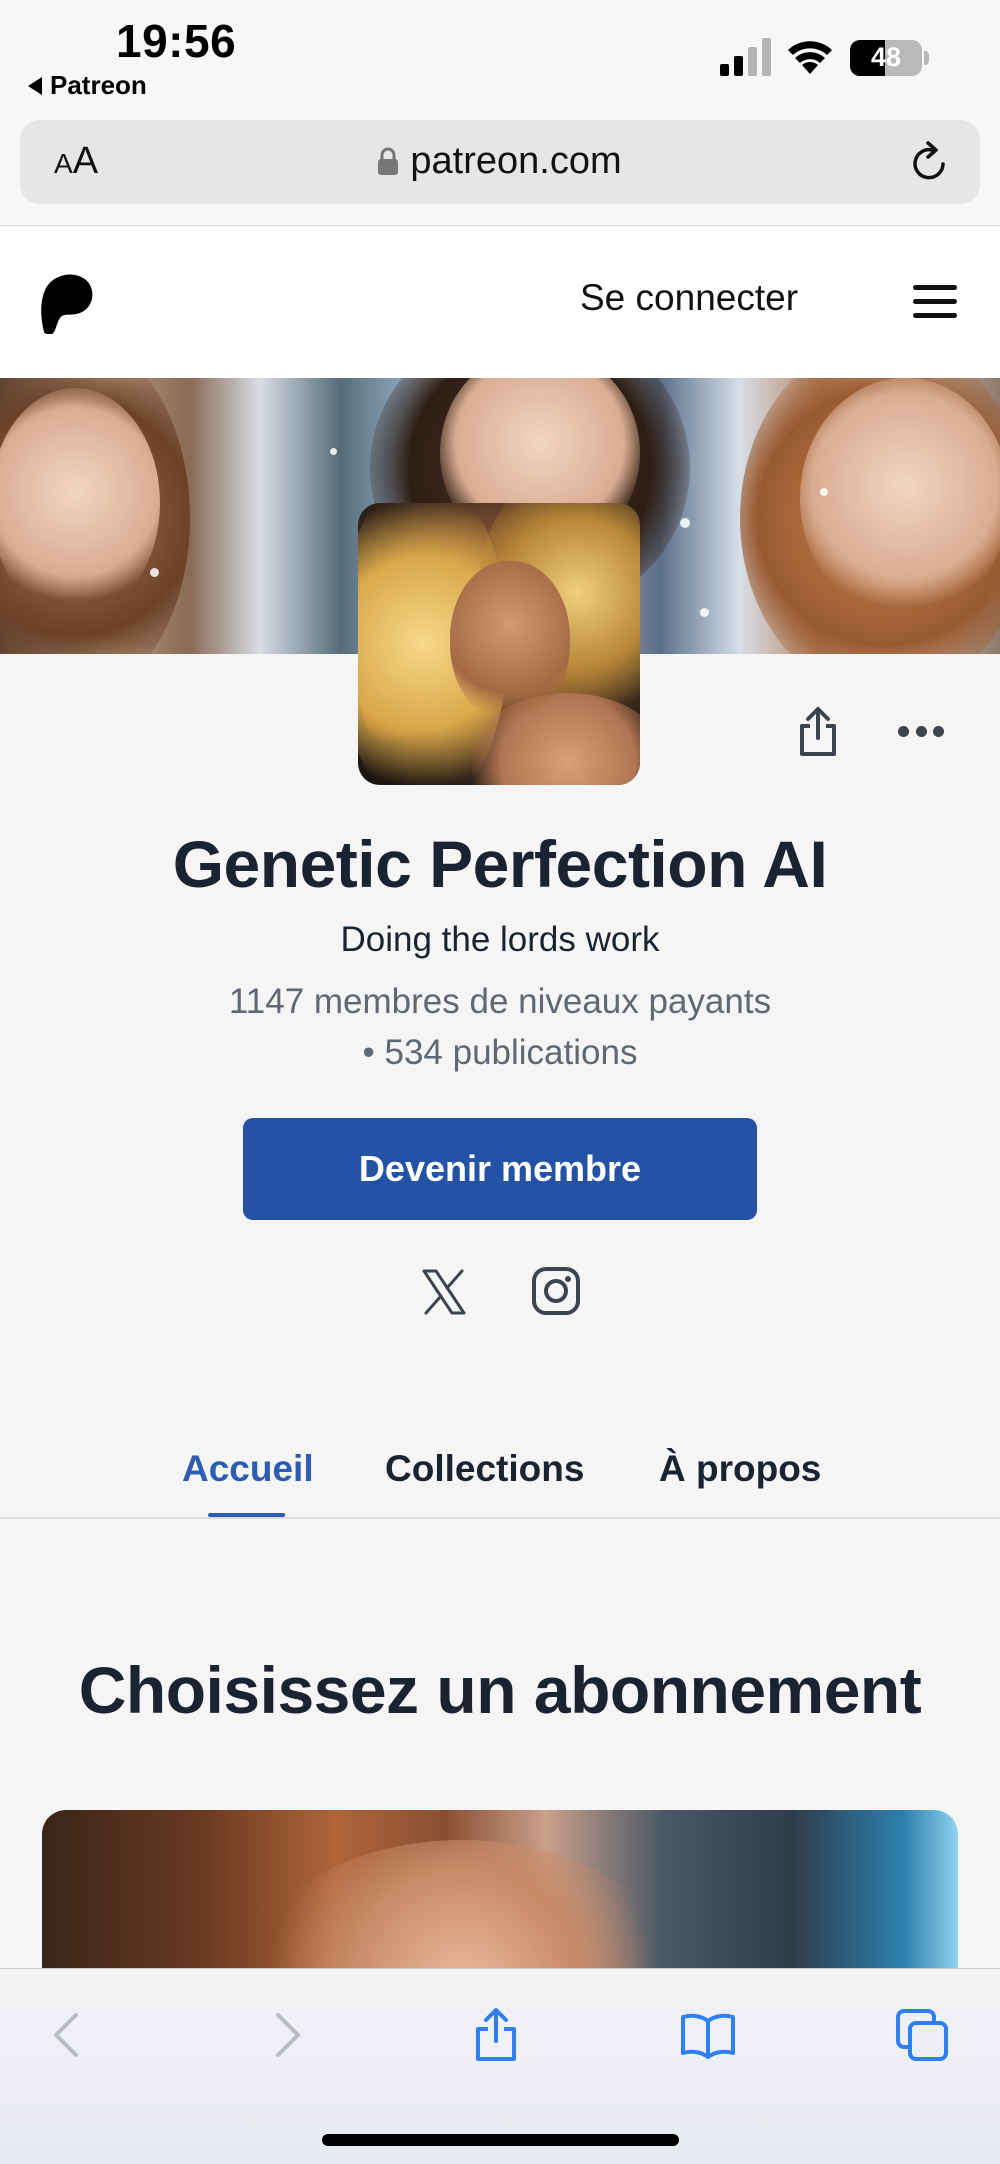 The image size is (1000, 2164). Describe the element at coordinates (496, 2035) in the screenshot. I see `safari-share-icon` at that location.